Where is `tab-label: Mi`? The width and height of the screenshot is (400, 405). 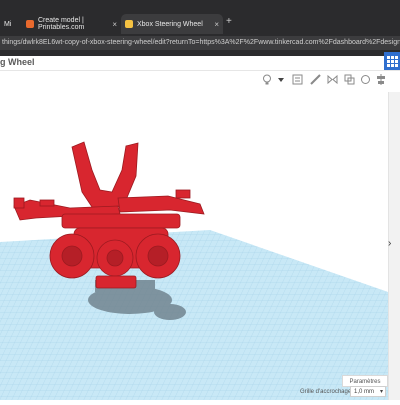 tab-label: Mi is located at coordinates (8, 24).